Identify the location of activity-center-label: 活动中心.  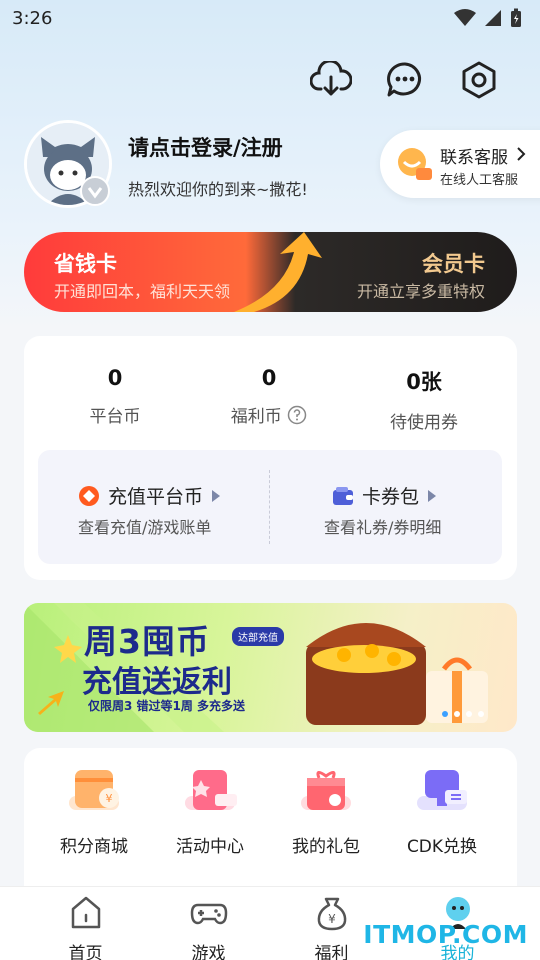
(210, 847).